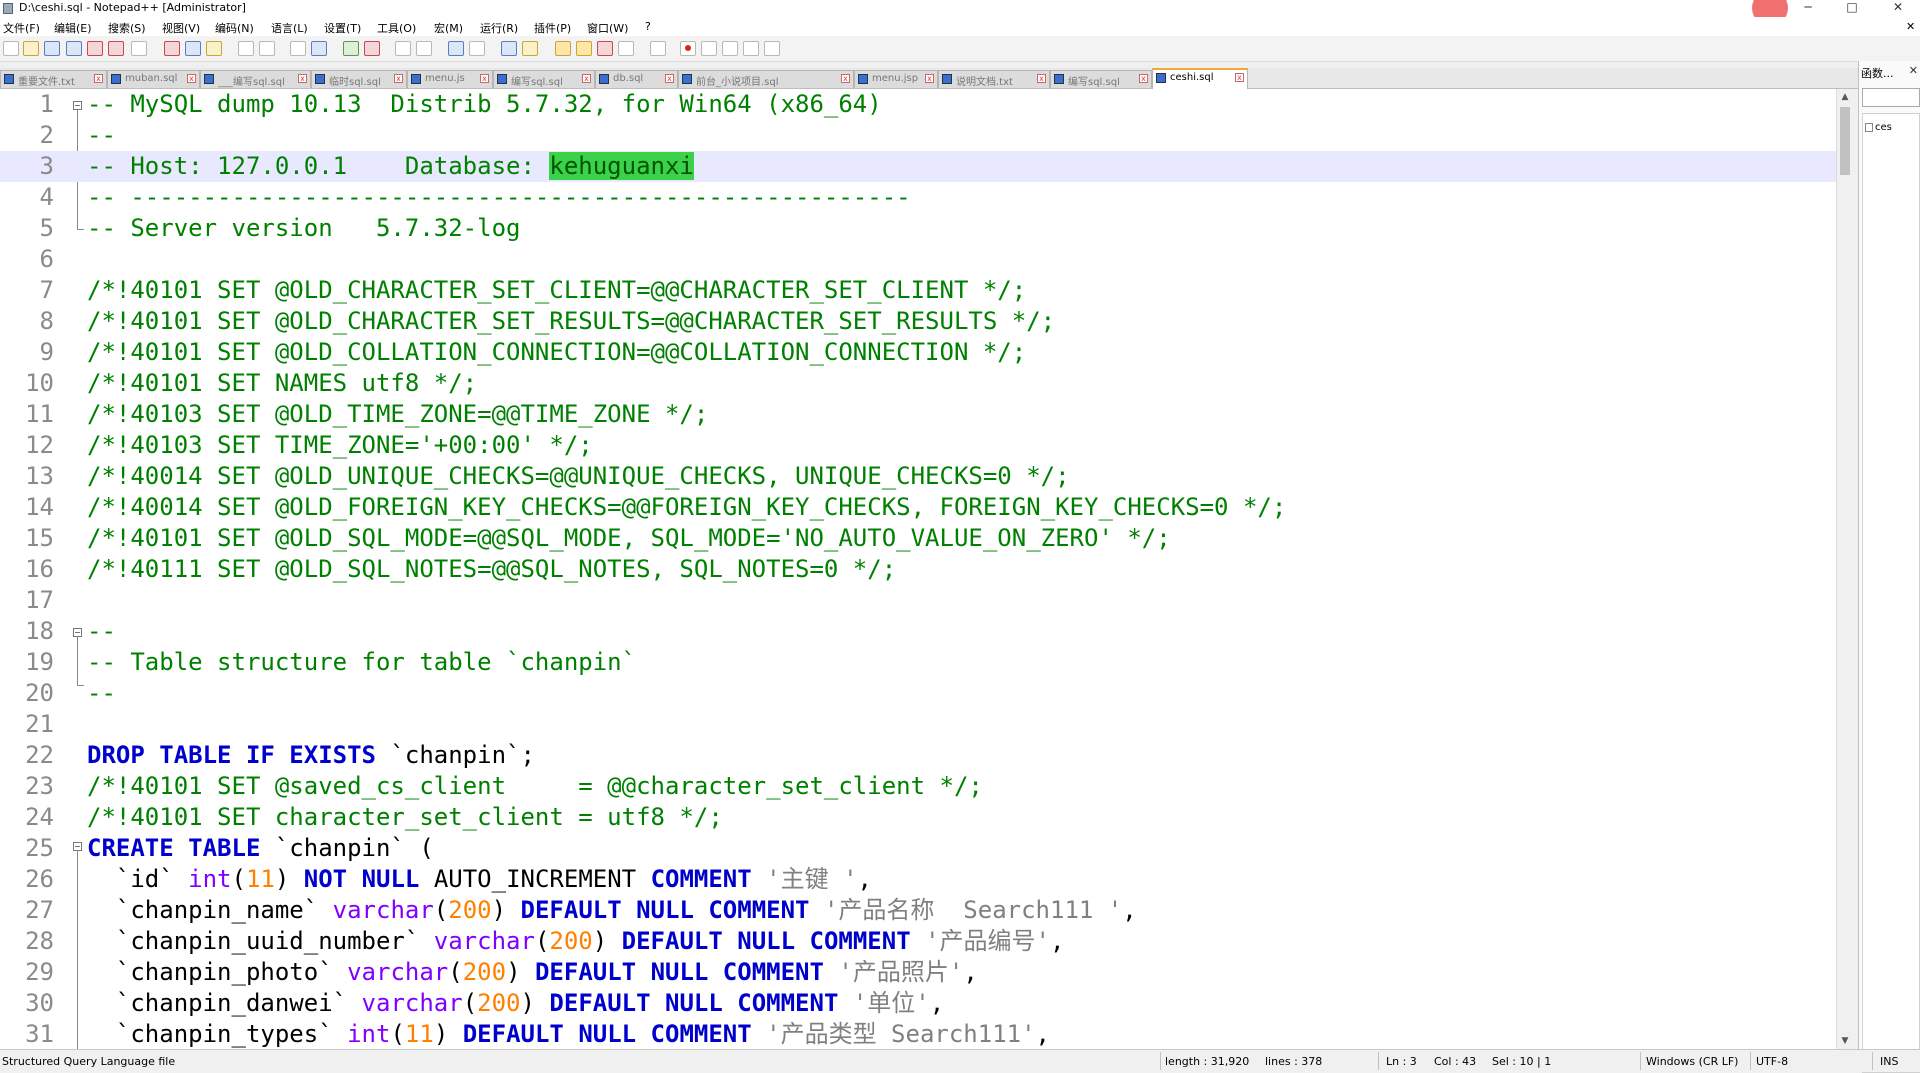 The width and height of the screenshot is (1920, 1073). I want to click on close-window-button: ✕, so click(1898, 8).